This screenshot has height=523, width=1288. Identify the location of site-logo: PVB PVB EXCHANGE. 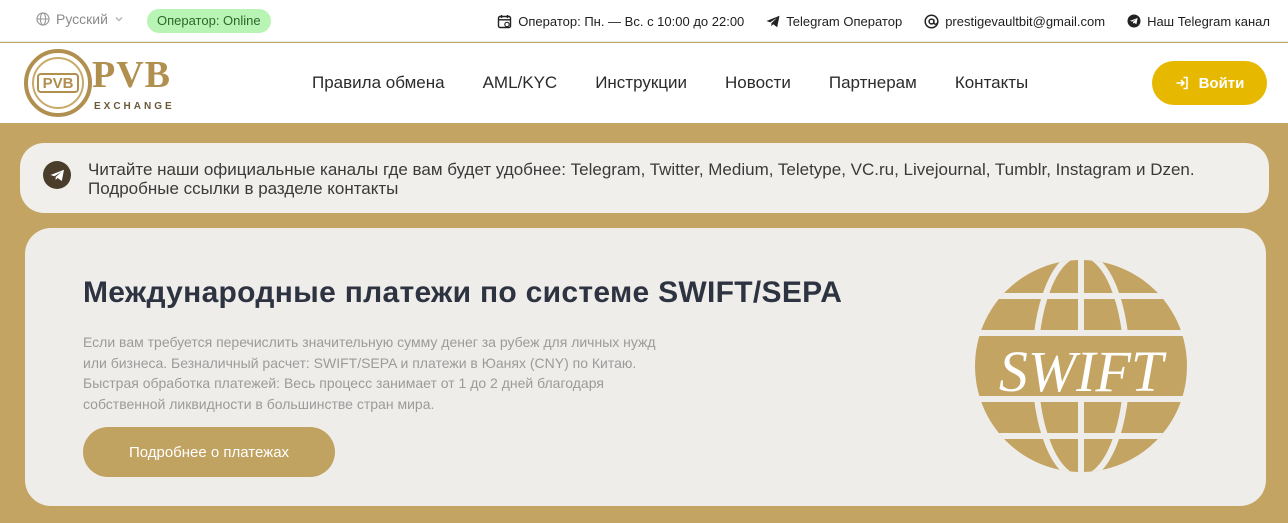
(107, 83).